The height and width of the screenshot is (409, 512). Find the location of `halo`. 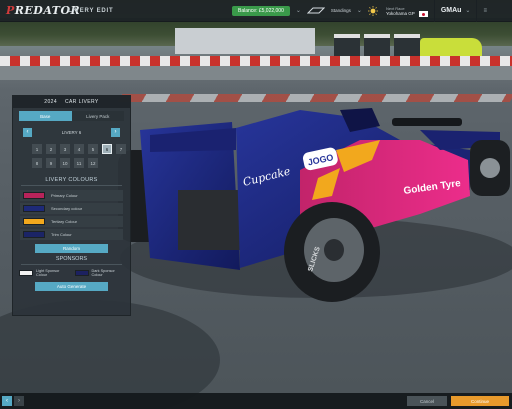

halo is located at coordinates (427, 122).